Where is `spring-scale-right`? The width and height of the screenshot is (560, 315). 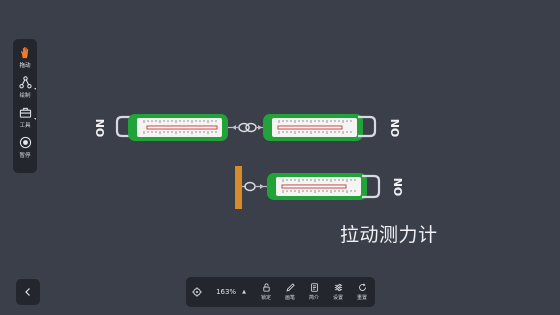 spring-scale-right is located at coordinates (316, 127).